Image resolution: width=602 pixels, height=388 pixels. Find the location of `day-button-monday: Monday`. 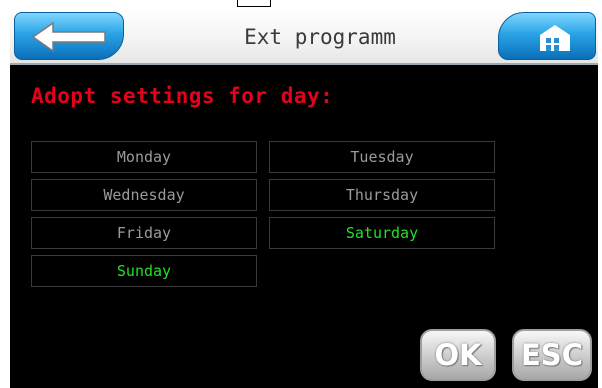

day-button-monday: Monday is located at coordinates (144, 157).